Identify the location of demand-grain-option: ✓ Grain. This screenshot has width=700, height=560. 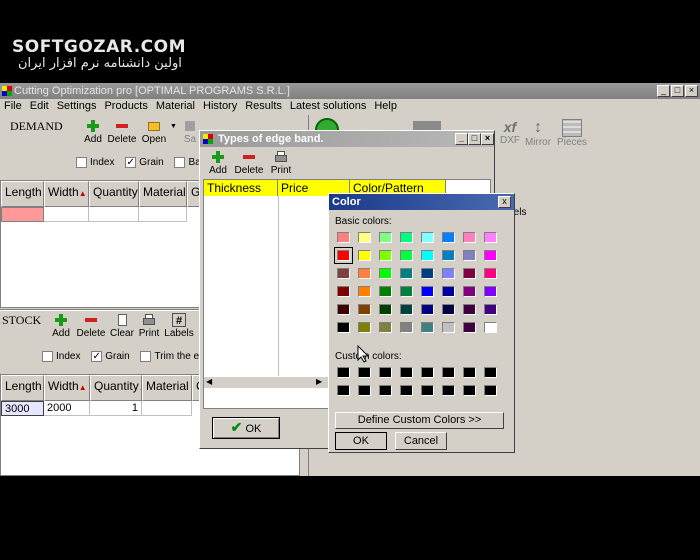
(144, 162).